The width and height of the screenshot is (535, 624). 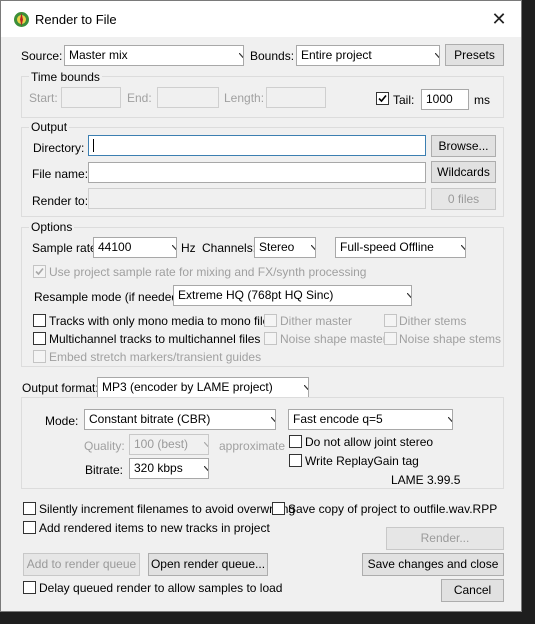 What do you see at coordinates (474, 55) in the screenshot?
I see `presets-button: Presets` at bounding box center [474, 55].